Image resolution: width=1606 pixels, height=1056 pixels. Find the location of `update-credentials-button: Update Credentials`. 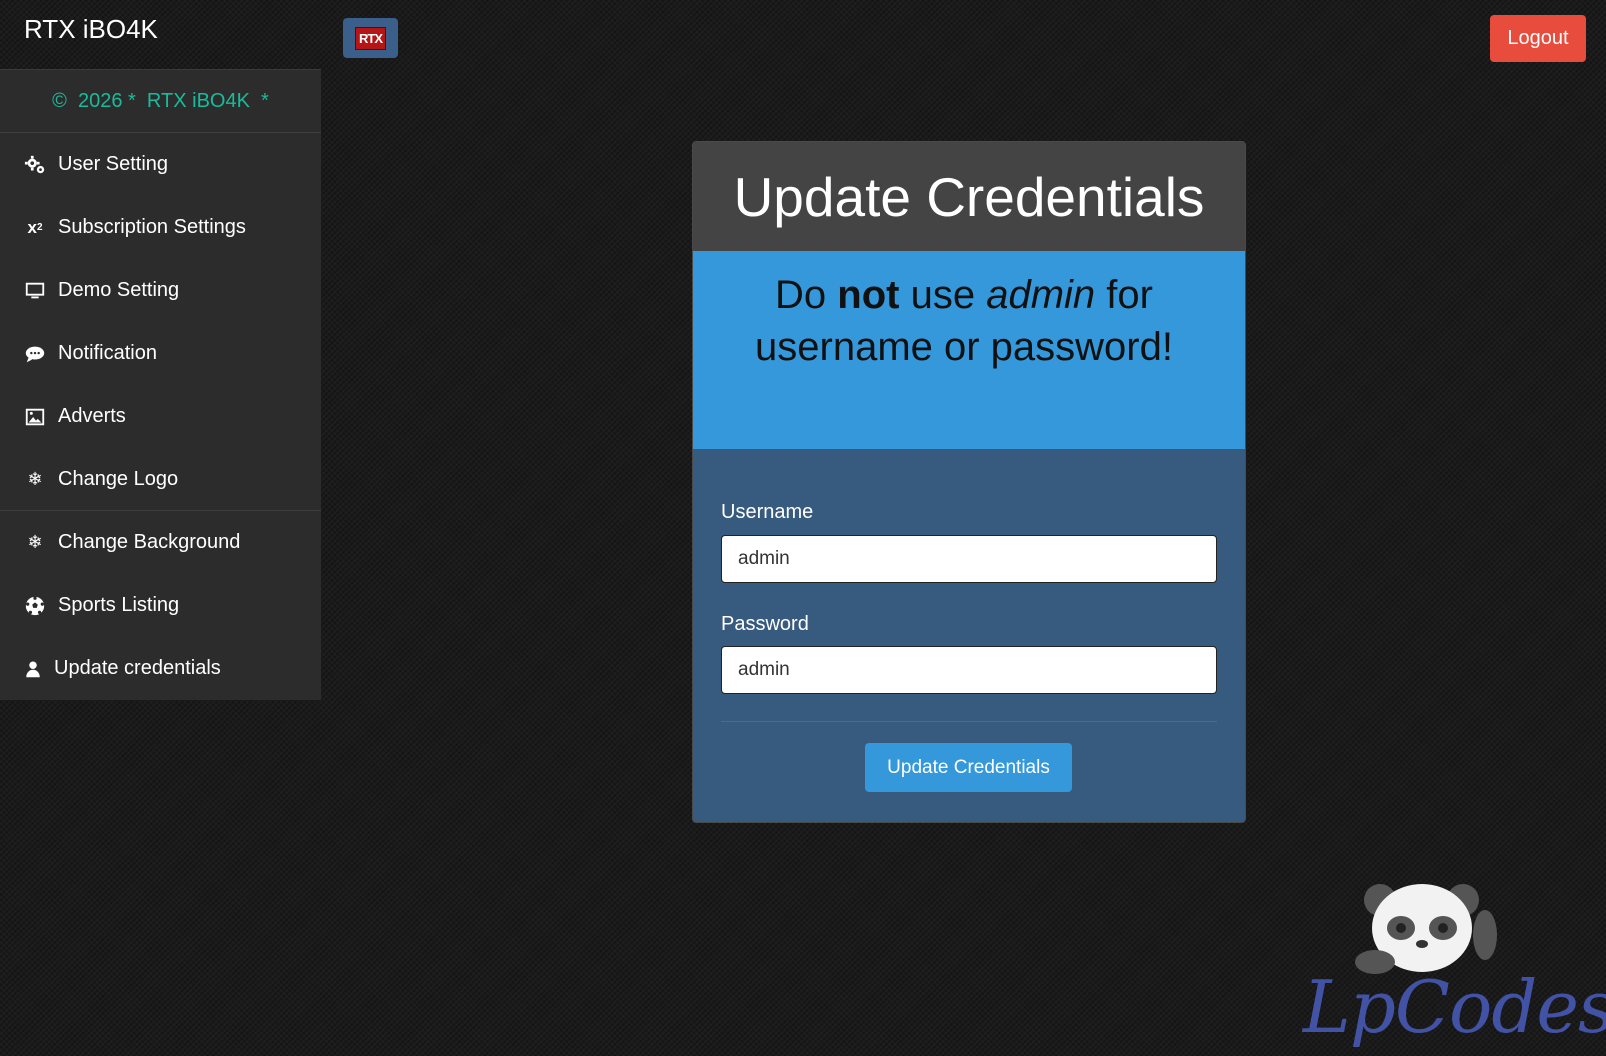

update-credentials-button: Update Credentials is located at coordinates (968, 767).